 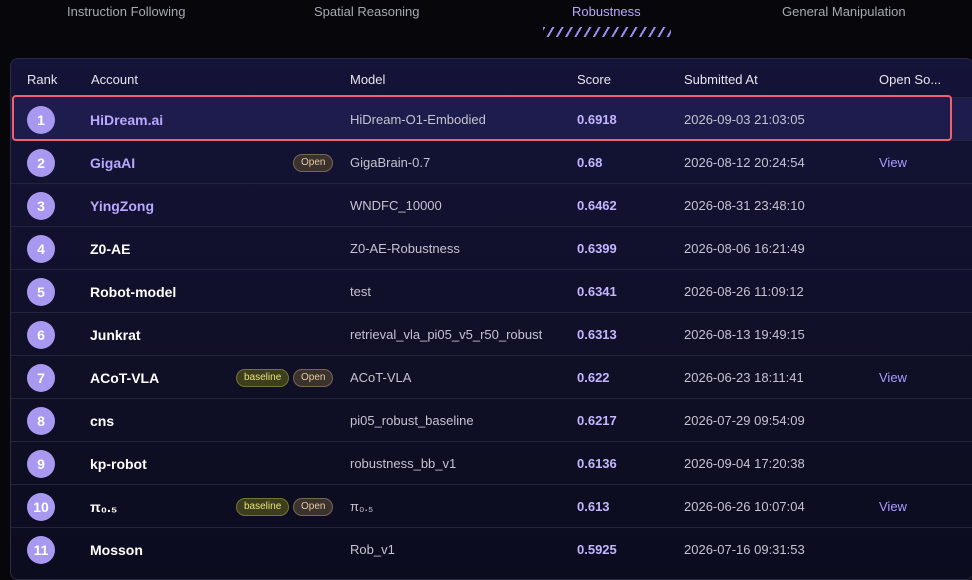 What do you see at coordinates (102, 421) in the screenshot?
I see `account-name: cns` at bounding box center [102, 421].